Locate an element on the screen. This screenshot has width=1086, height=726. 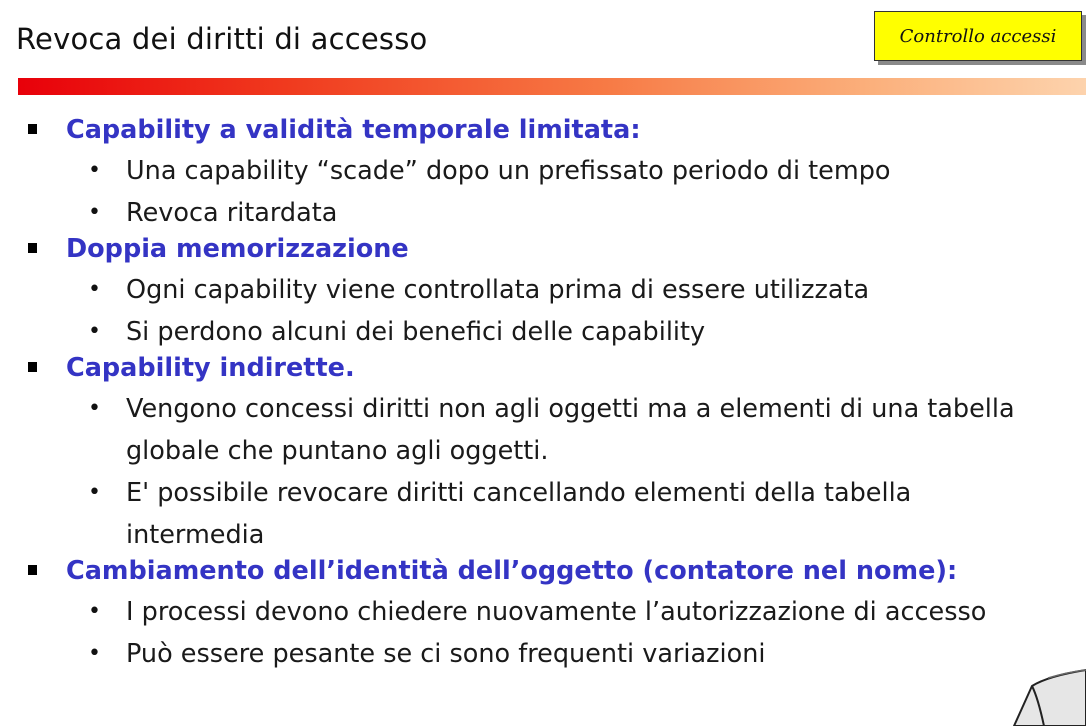
list-item: • Revoca ritardata is located at coordinates (543, 213).